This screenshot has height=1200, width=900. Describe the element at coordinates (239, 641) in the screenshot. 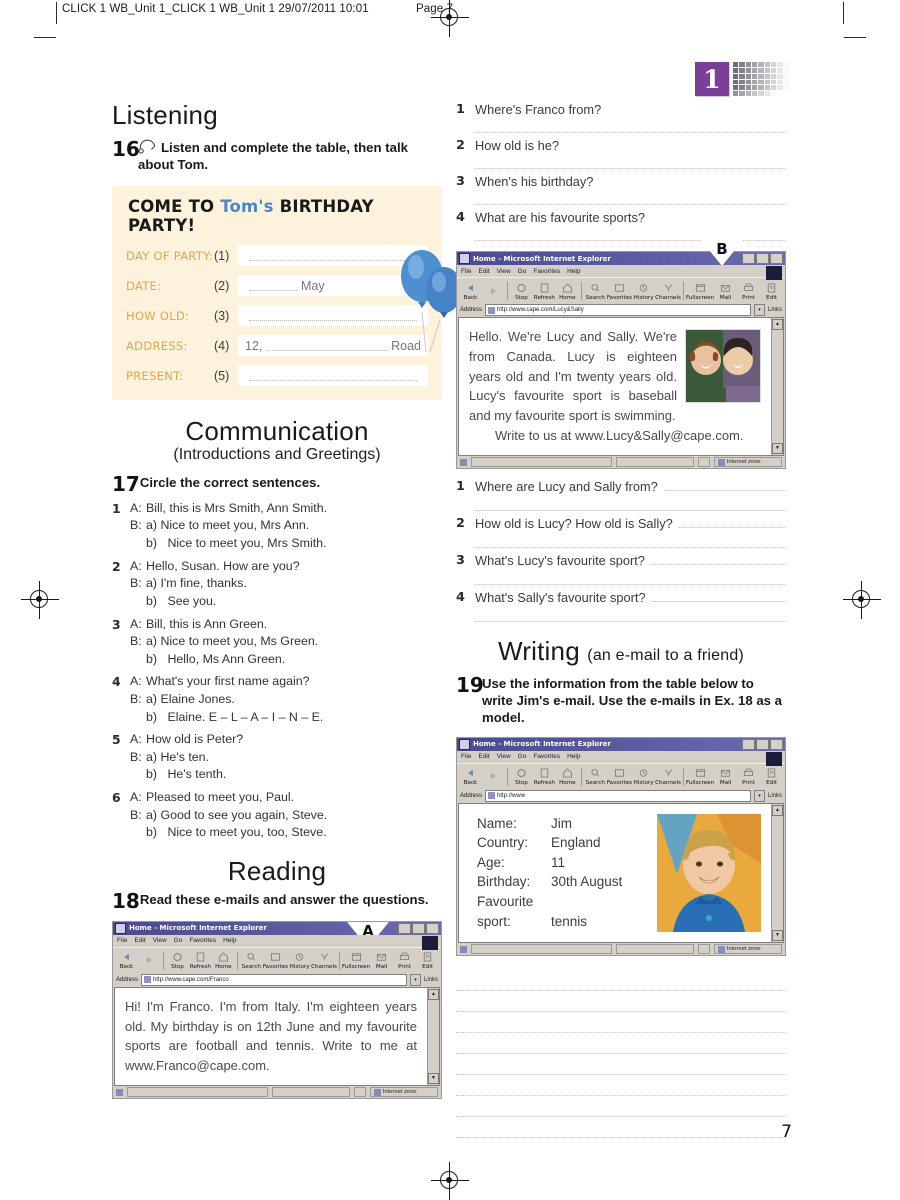

I see `option-a-text: Nice to meet you, Ms Green.` at that location.